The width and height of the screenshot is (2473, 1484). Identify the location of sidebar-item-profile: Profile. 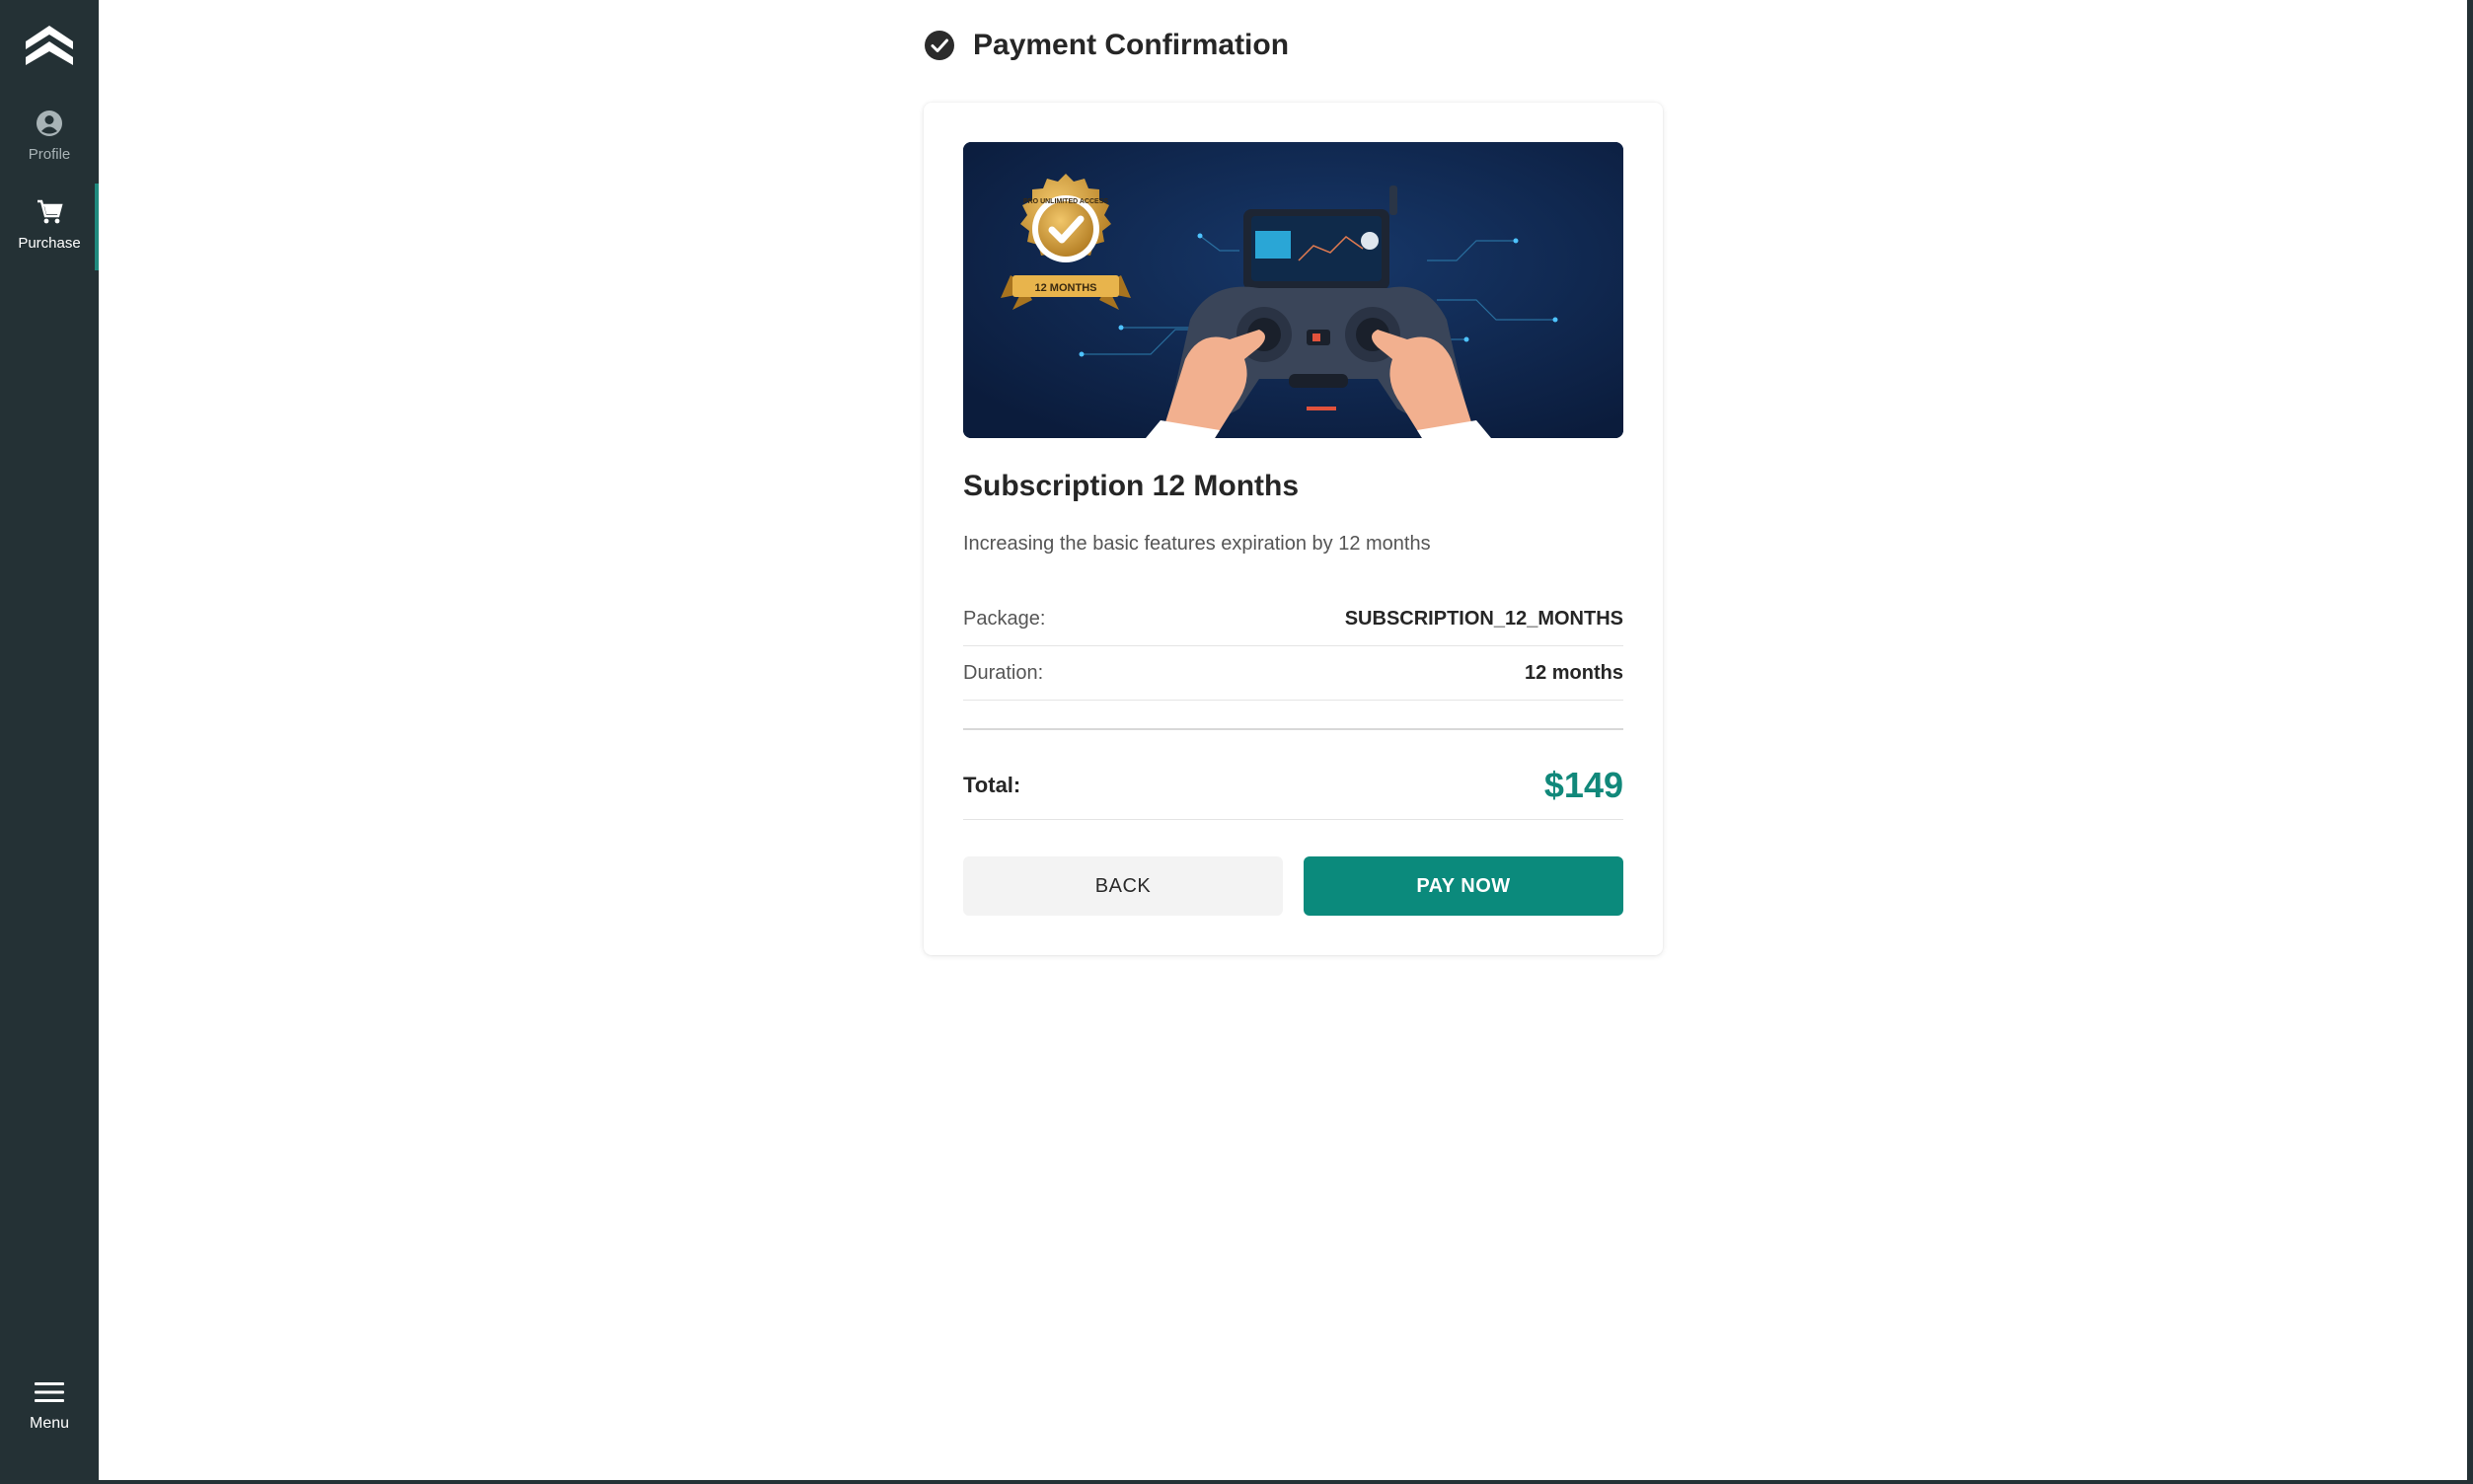
(49, 133).